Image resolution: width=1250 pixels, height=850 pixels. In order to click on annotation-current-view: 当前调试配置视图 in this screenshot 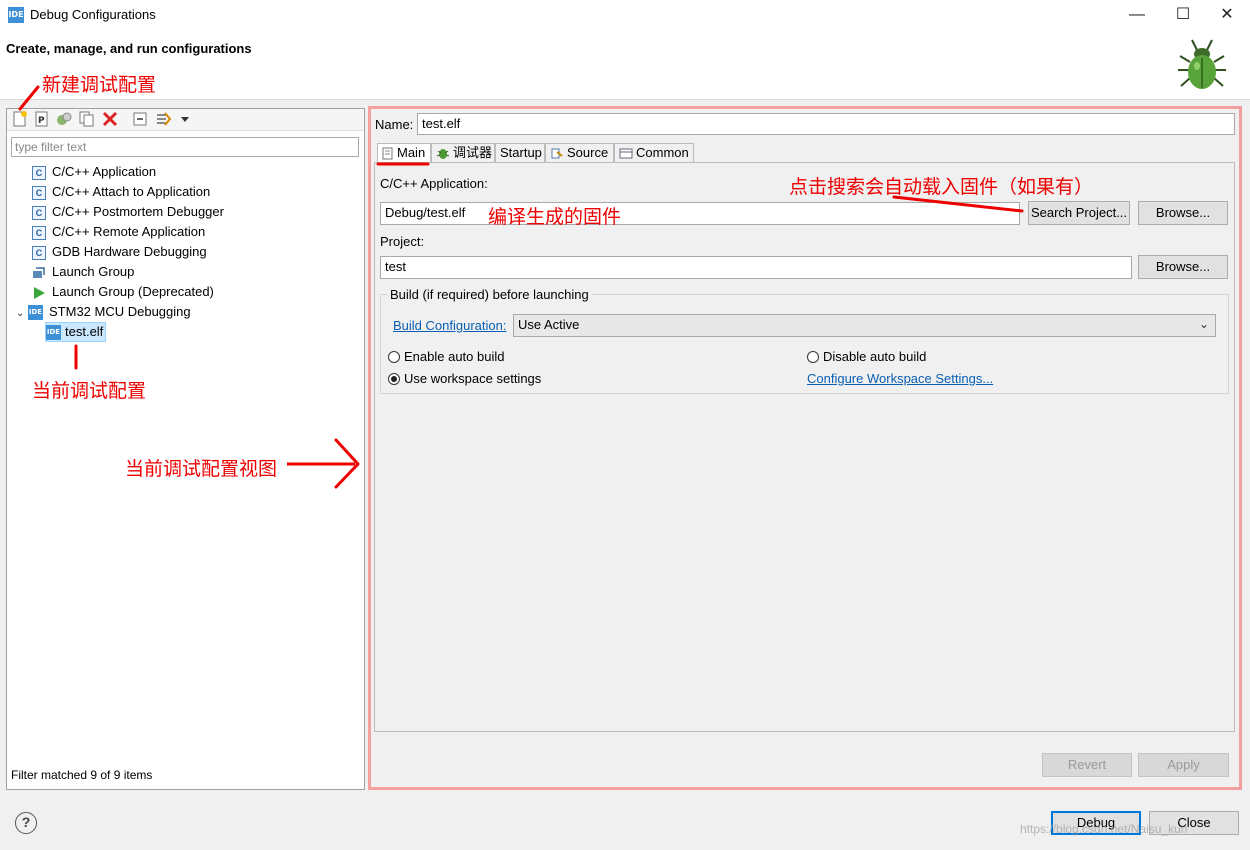, I will do `click(201, 469)`.